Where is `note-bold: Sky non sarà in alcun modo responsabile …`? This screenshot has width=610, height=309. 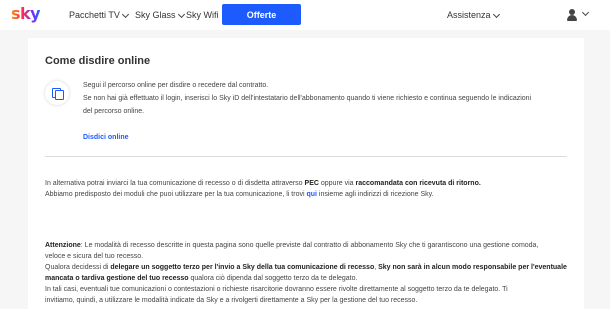 note-bold: Sky non sarà in alcun modo responsabile … is located at coordinates (472, 267).